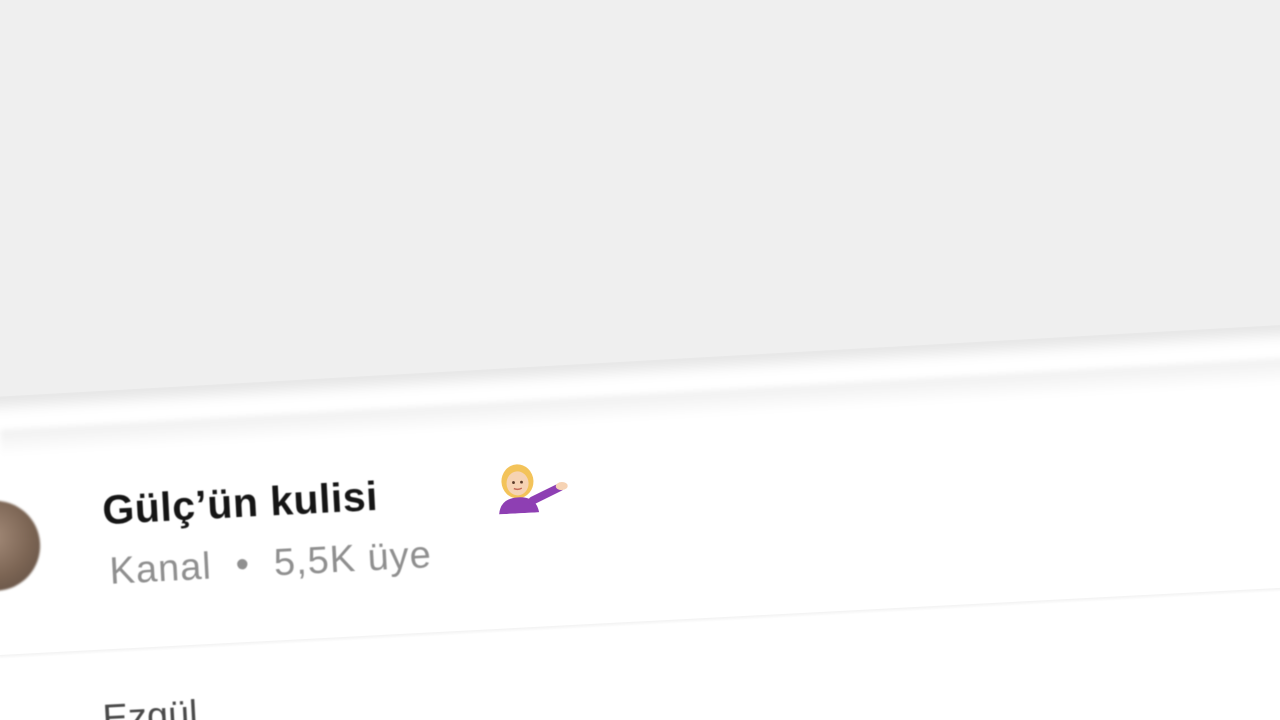  What do you see at coordinates (352, 559) in the screenshot?
I see `member-count: 5,5K üye` at bounding box center [352, 559].